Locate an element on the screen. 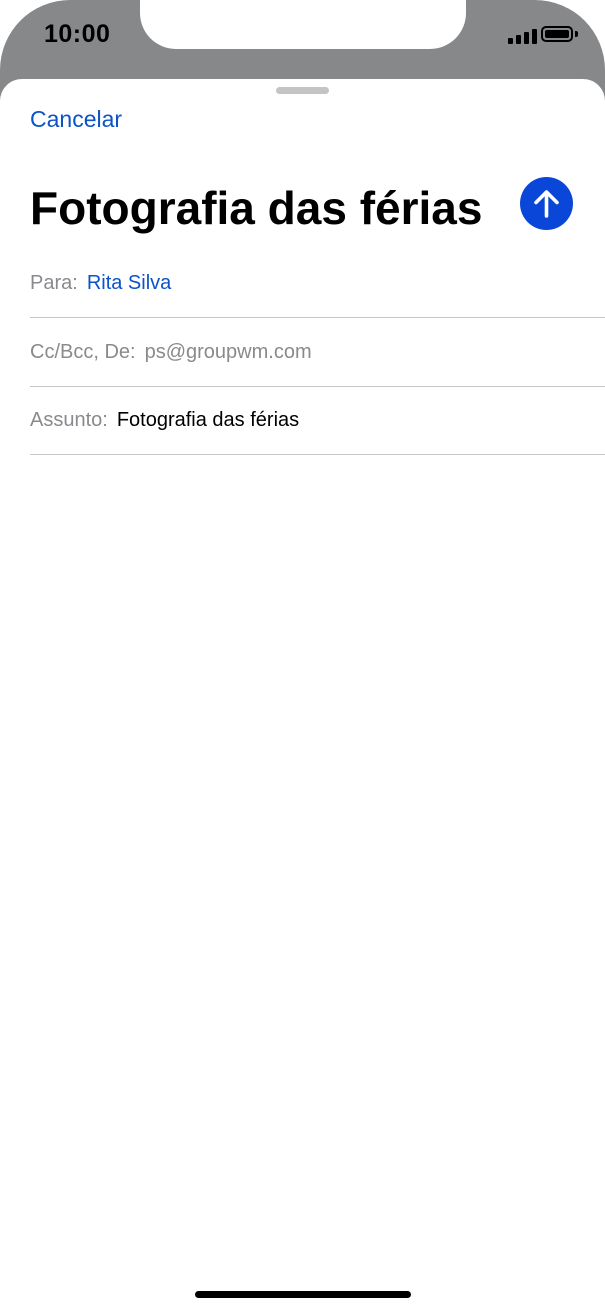 The height and width of the screenshot is (1310, 605). cellular-signal-icon is located at coordinates (522, 36).